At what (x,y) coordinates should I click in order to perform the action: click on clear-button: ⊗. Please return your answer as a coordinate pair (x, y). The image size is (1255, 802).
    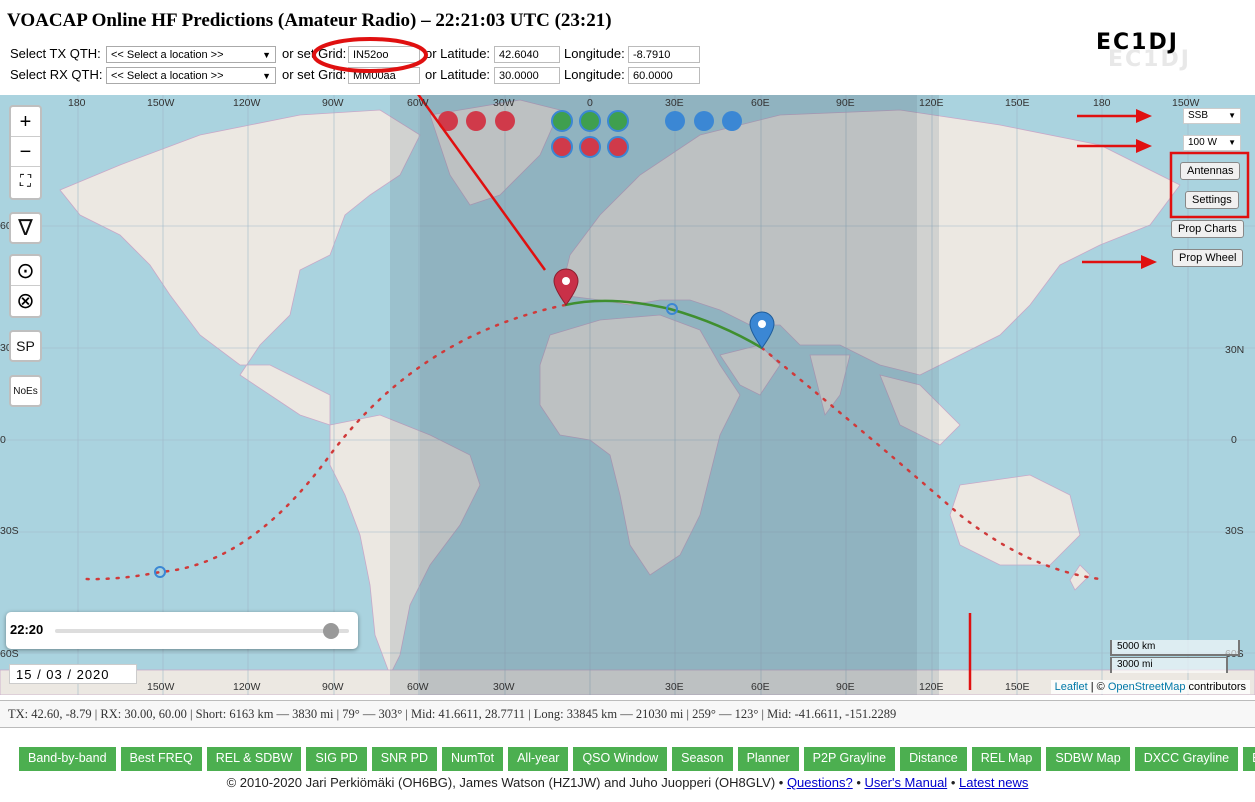
    Looking at the image, I should click on (25, 301).